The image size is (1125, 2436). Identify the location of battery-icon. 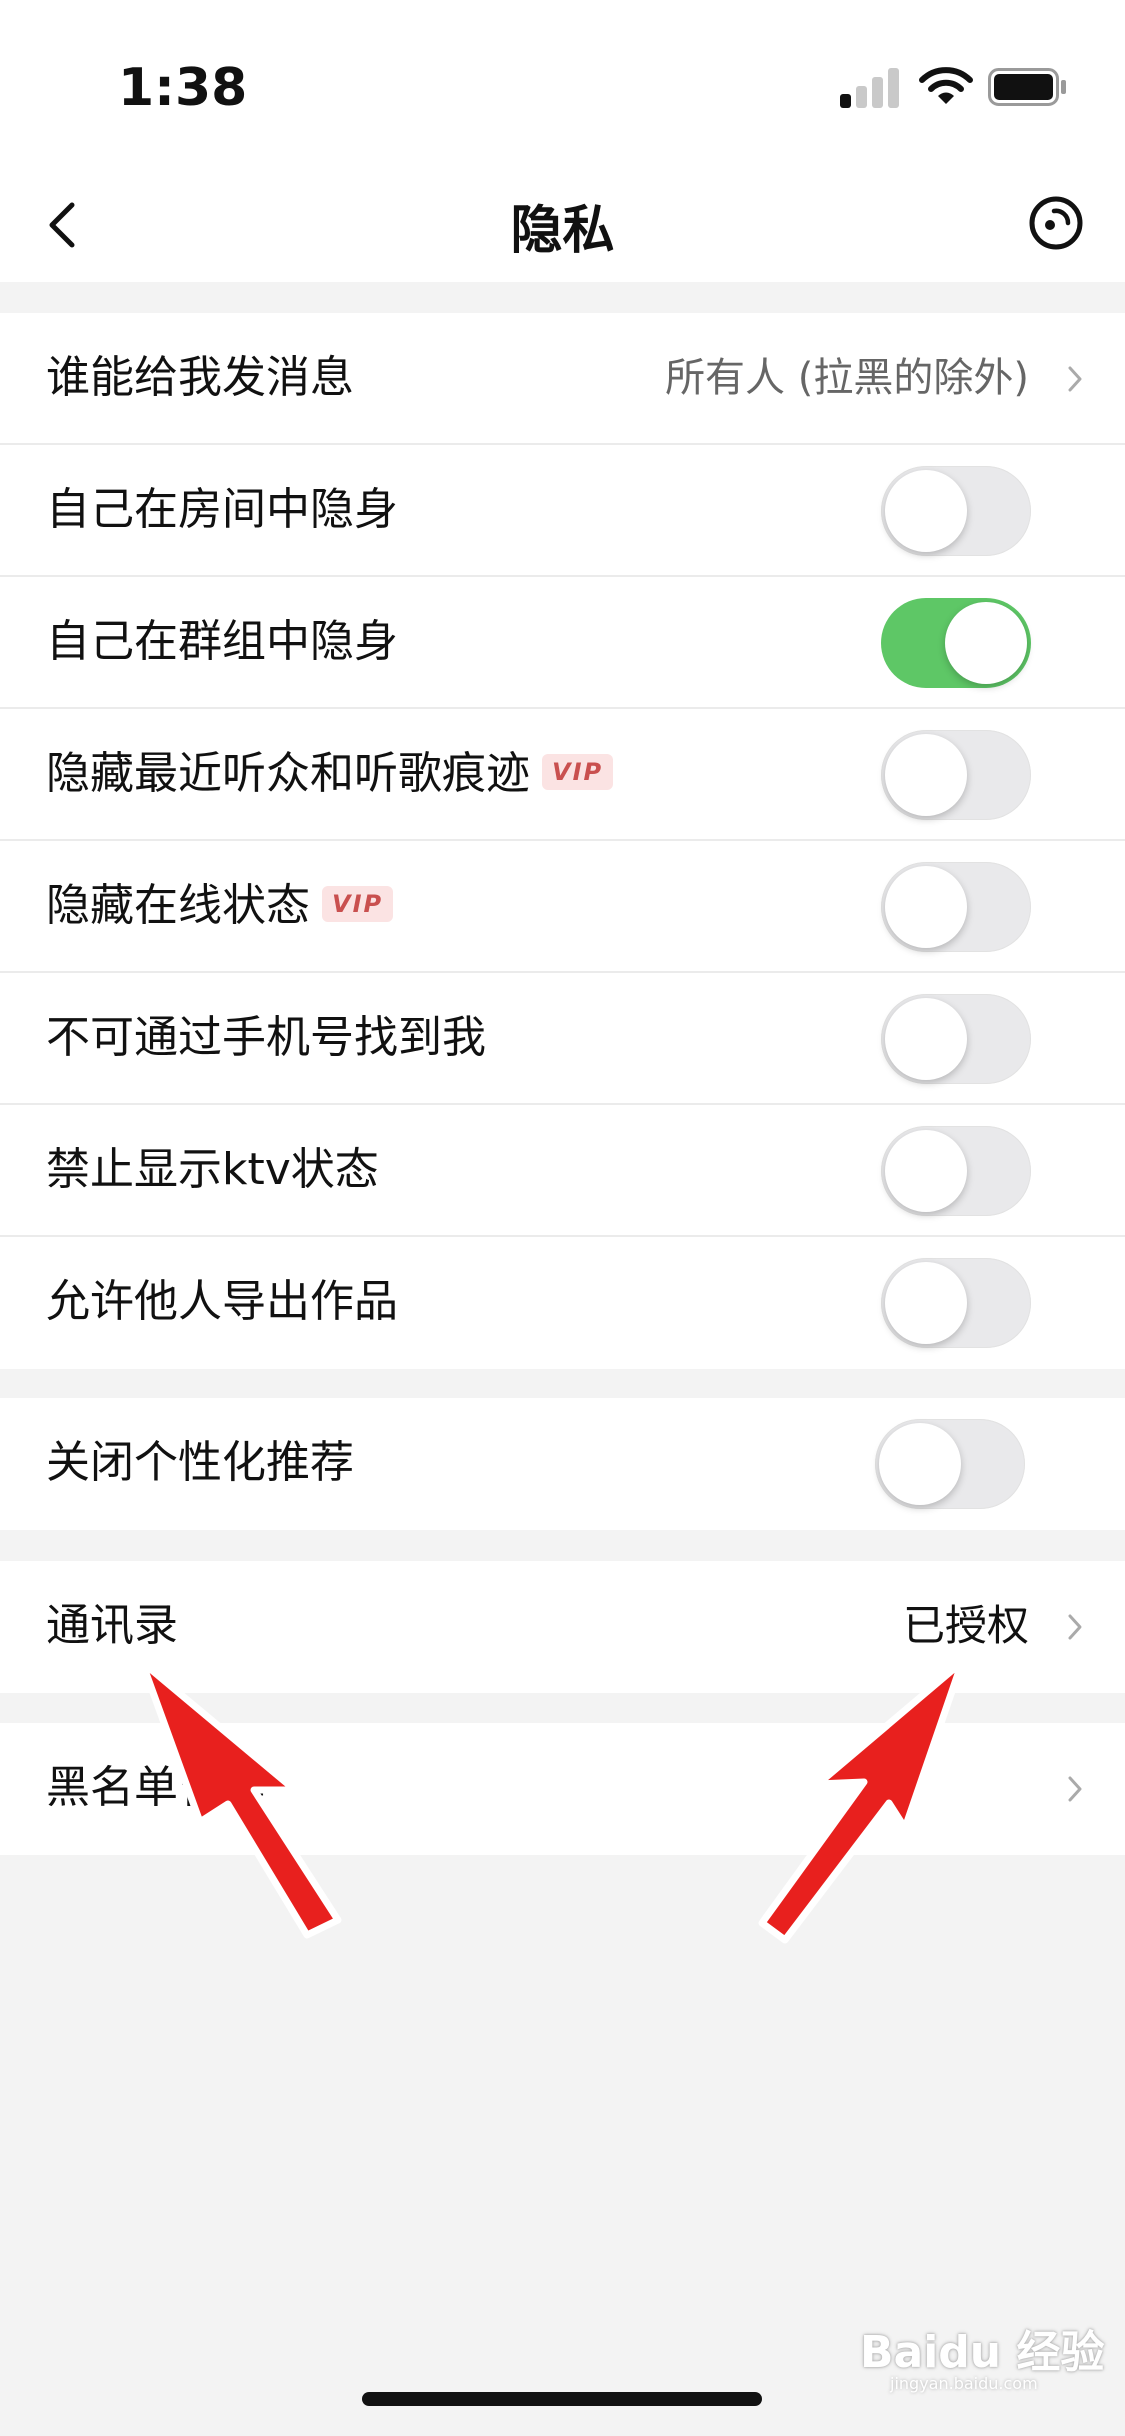
(1027, 87).